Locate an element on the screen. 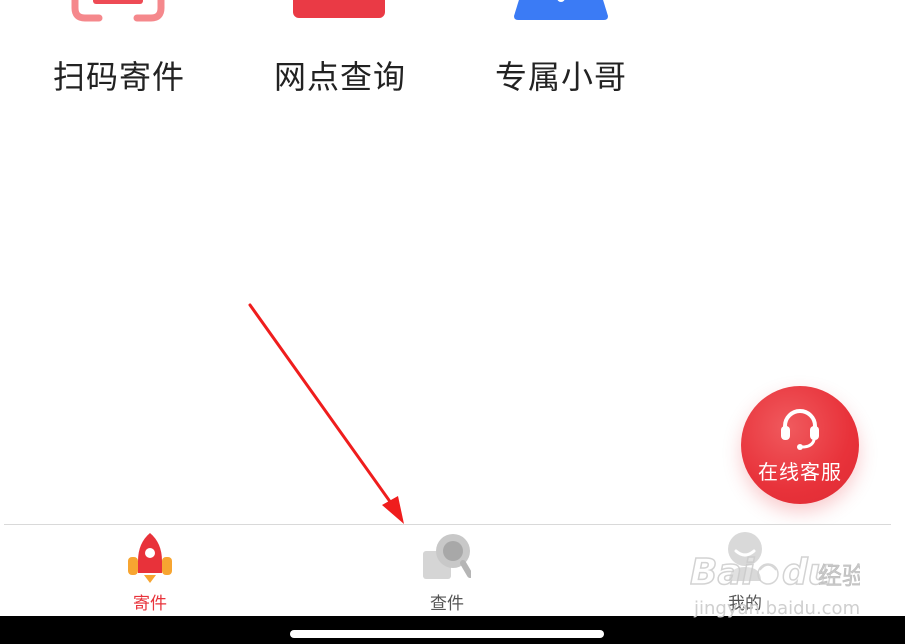  tab-send: 寄件 is located at coordinates (150, 571).